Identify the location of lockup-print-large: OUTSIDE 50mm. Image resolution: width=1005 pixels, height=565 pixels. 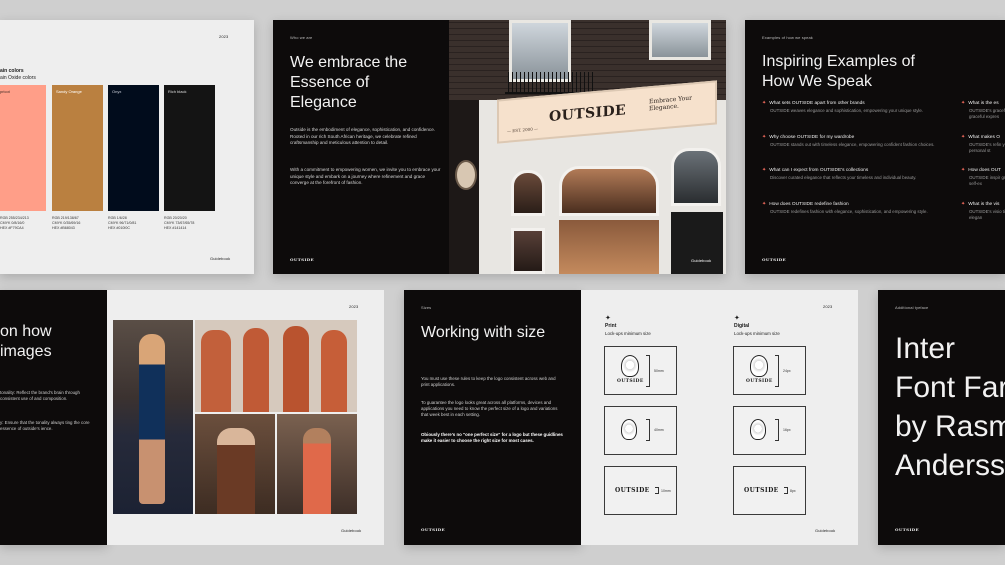
(640, 370).